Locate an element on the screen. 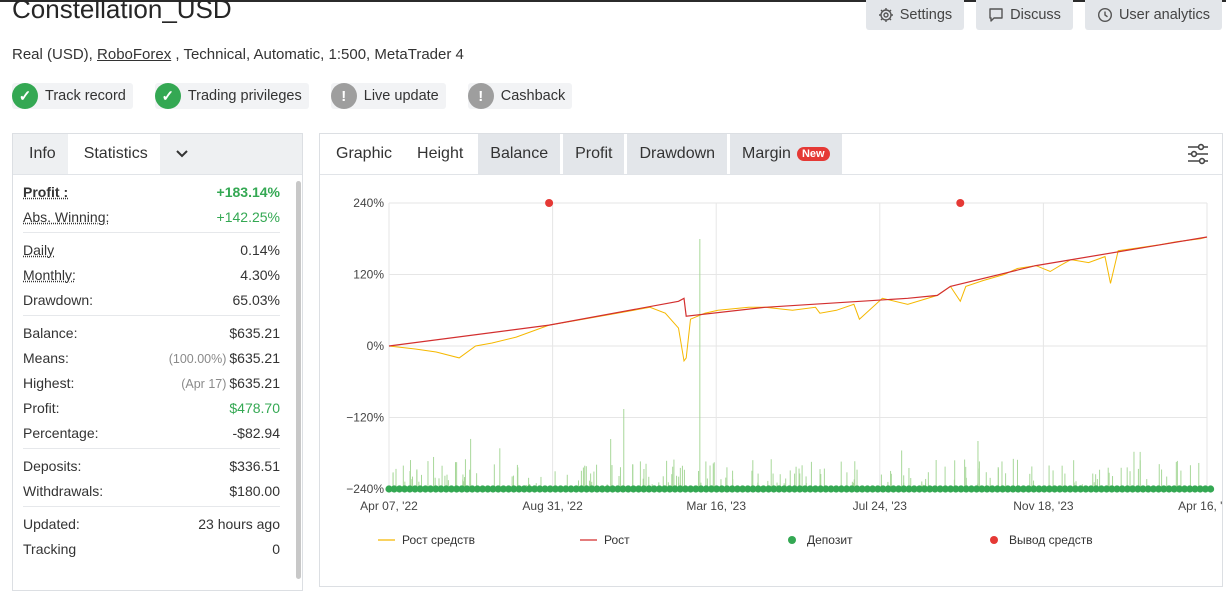 Image resolution: width=1226 pixels, height=591 pixels. stat-row-deposits: Deposits: $336.51 is located at coordinates (151, 465).